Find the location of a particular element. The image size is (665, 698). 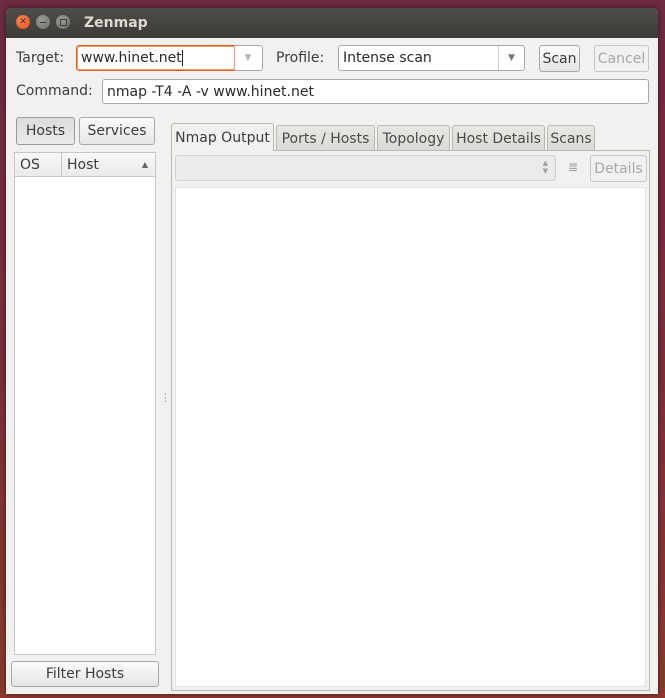

minimize-icon is located at coordinates (43, 22).